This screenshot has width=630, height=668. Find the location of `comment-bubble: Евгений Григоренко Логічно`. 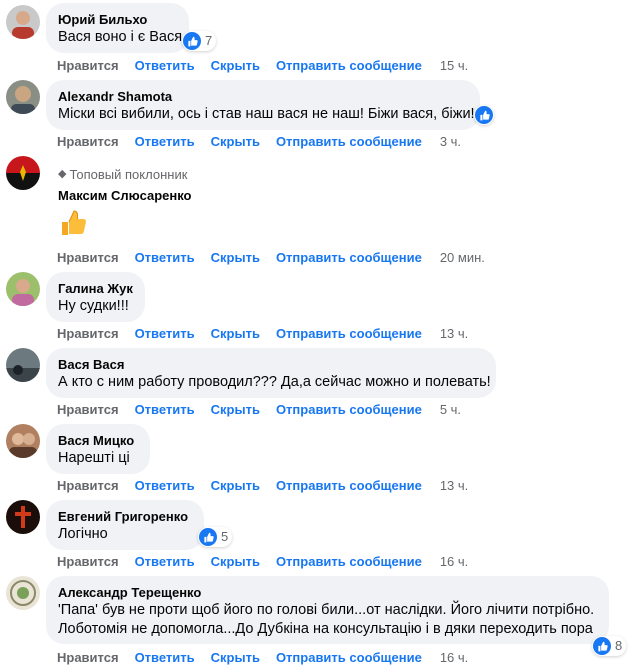

comment-bubble: Евгений Григоренко Логічно is located at coordinates (125, 525).